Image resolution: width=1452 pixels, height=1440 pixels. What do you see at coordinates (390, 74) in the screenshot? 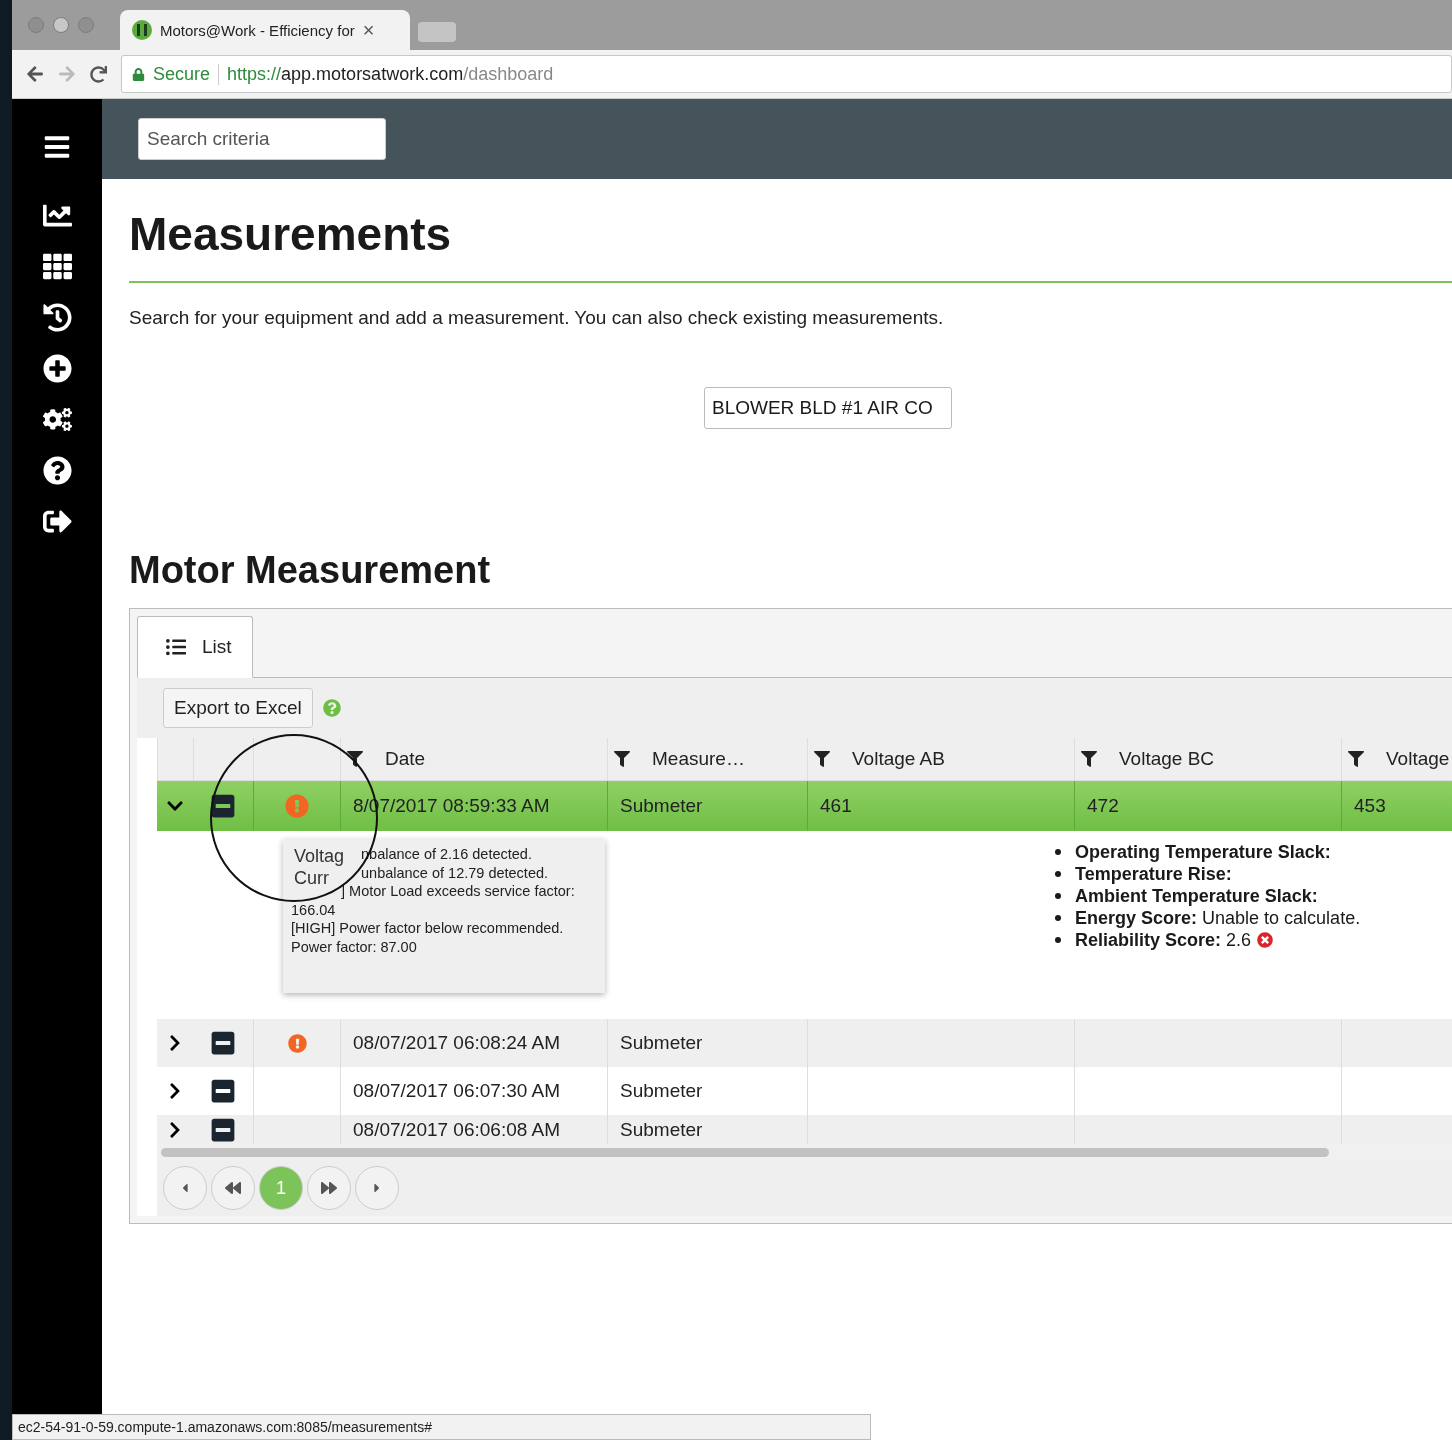
I see `url-text: https://app.motorsatwork.com/dashboard` at bounding box center [390, 74].